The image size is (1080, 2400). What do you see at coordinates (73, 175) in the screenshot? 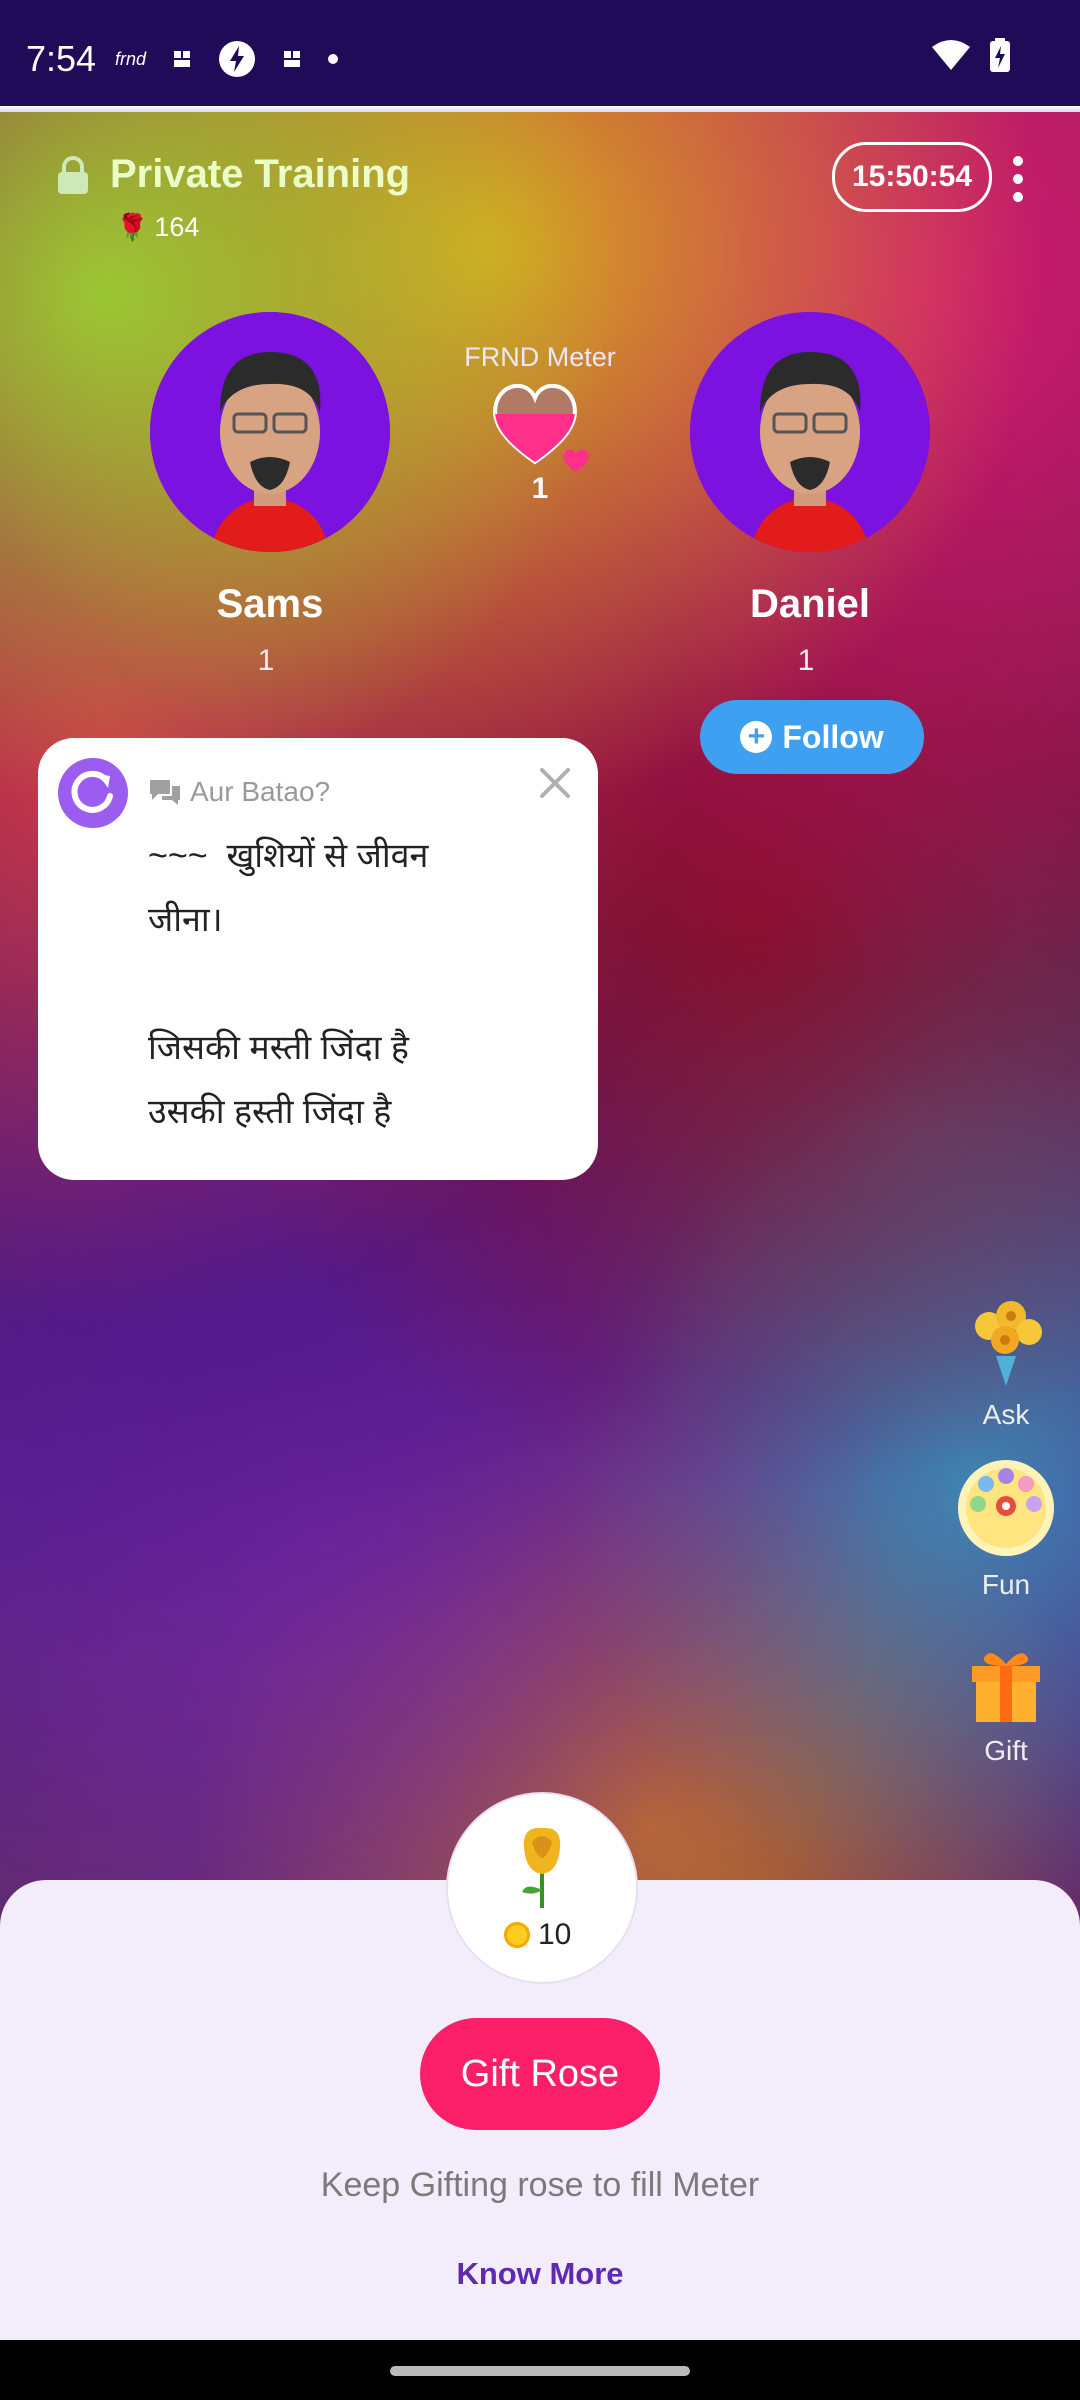
I see `lock-icon` at bounding box center [73, 175].